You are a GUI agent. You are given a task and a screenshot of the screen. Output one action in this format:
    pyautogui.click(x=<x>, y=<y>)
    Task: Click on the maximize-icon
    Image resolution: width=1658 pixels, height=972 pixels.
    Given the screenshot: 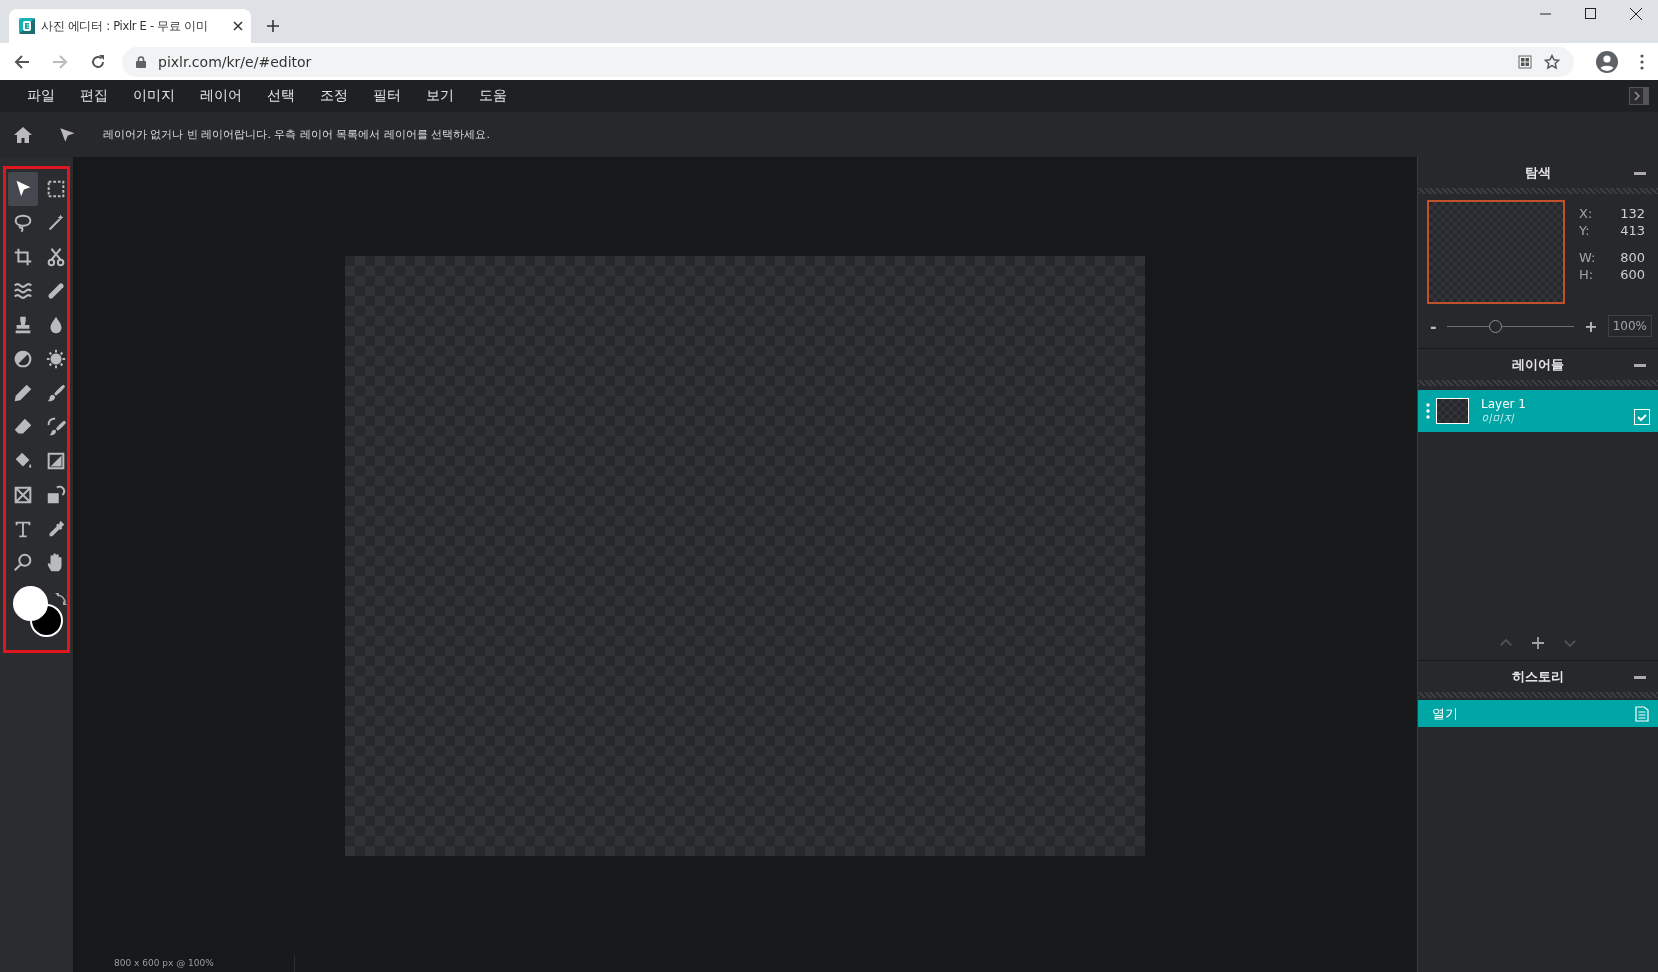 What is the action you would take?
    pyautogui.click(x=1590, y=13)
    